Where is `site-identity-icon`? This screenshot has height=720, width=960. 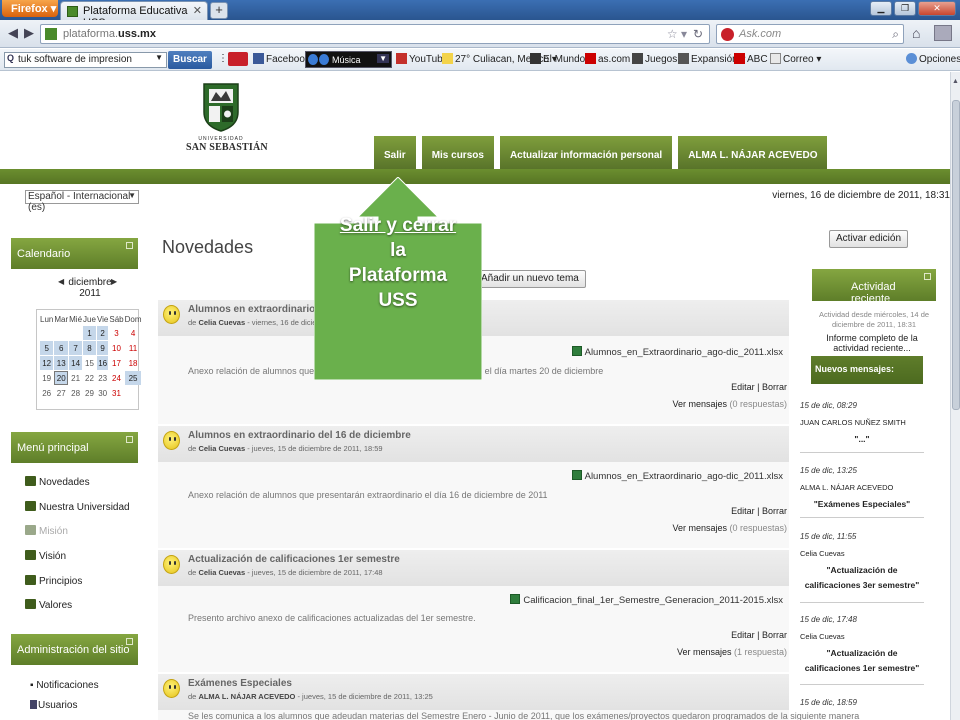
site-identity-icon is located at coordinates (51, 34).